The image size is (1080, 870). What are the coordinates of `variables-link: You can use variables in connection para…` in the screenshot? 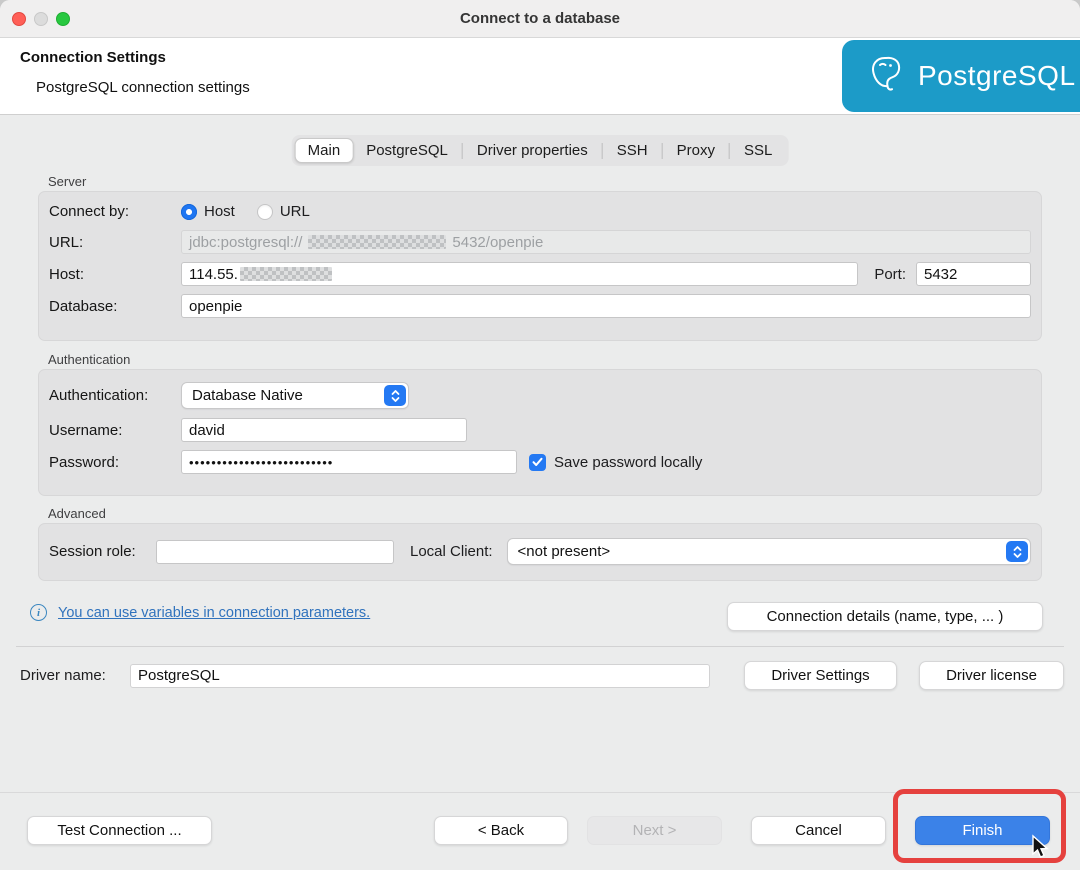 It's located at (214, 613).